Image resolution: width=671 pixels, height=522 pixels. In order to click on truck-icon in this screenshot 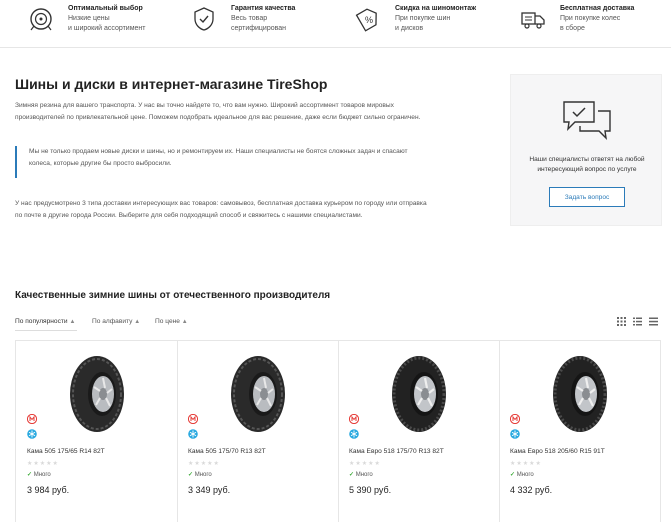, I will do `click(533, 20)`.